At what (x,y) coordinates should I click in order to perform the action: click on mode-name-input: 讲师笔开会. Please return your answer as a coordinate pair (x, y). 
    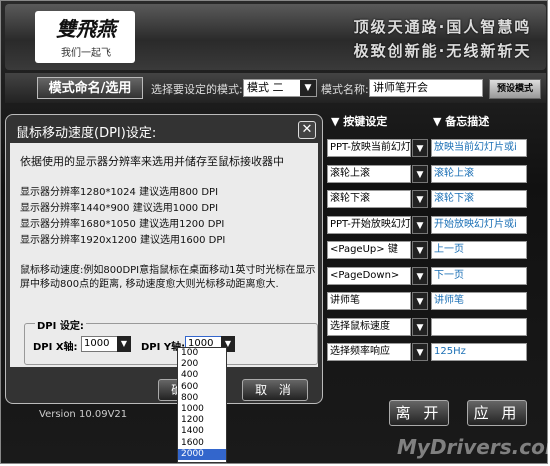
    Looking at the image, I should click on (426, 88).